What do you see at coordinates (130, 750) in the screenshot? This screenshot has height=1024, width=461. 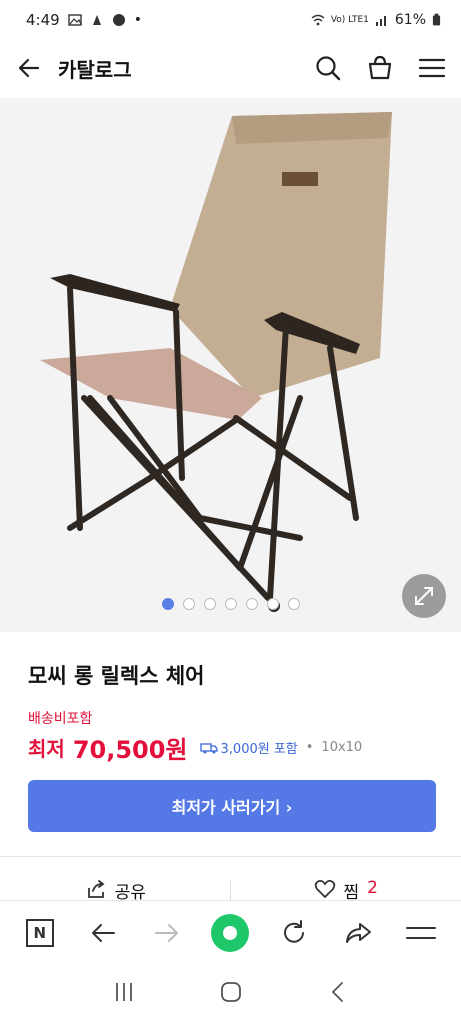 I see `product-price: 70,500원` at bounding box center [130, 750].